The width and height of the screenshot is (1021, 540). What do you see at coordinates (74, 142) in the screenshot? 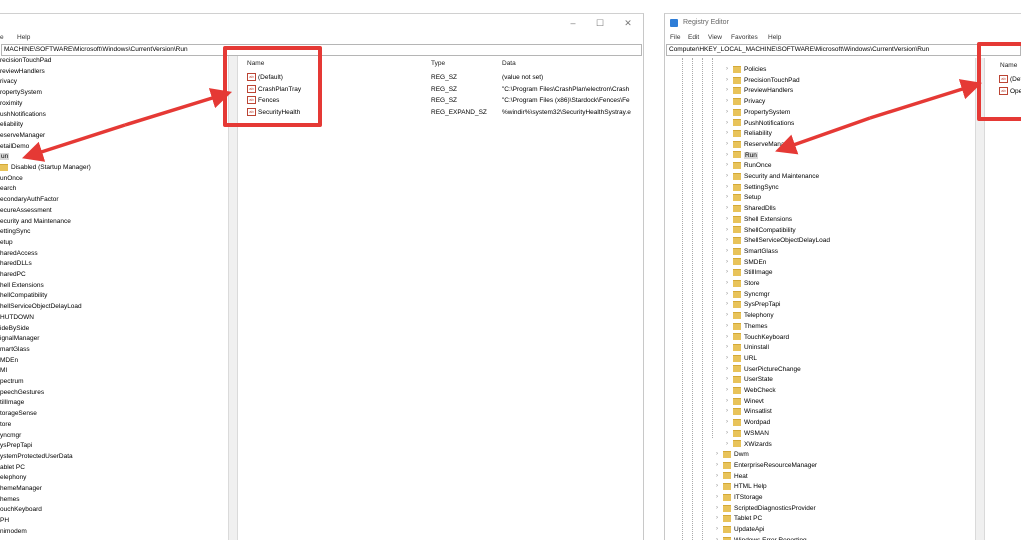
I see `arrow-left-down` at bounding box center [74, 142].